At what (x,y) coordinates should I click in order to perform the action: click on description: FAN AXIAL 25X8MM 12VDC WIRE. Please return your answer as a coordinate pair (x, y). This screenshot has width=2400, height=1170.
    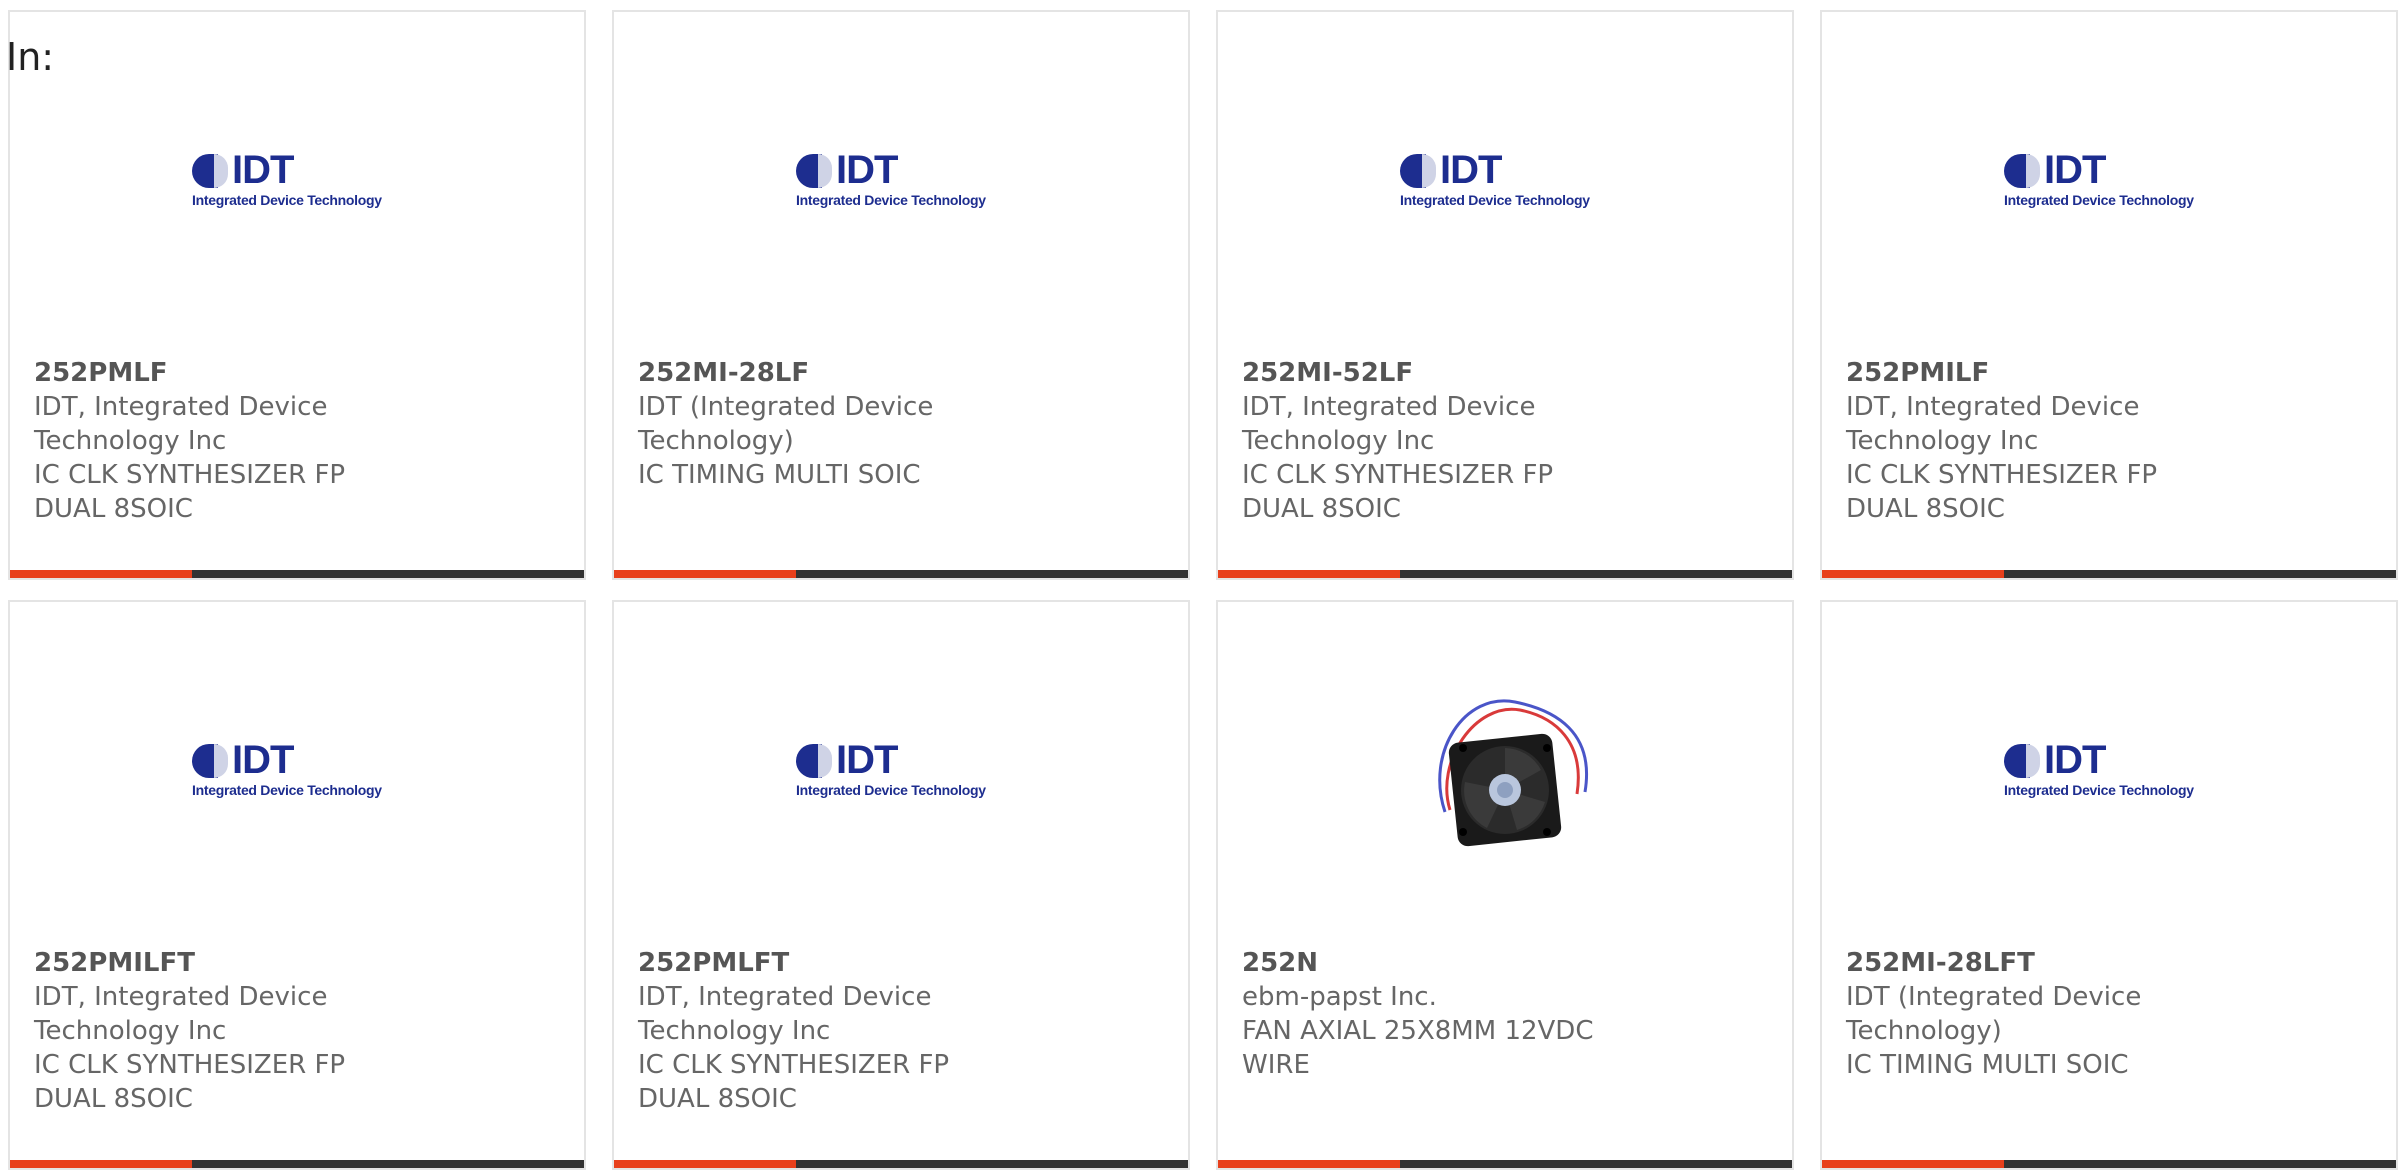
    Looking at the image, I should click on (1418, 1048).